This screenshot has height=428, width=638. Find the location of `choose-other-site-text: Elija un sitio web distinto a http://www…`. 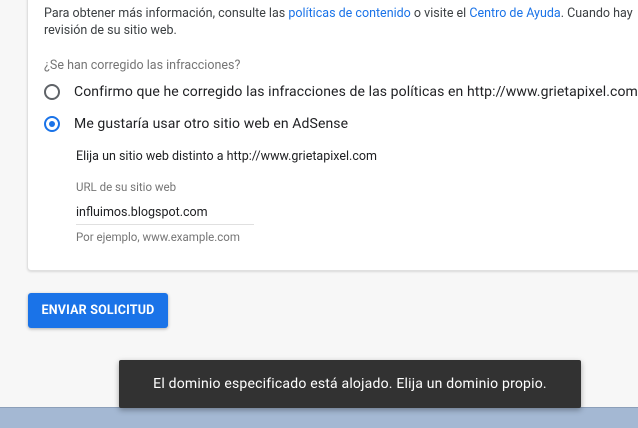

choose-other-site-text: Elija un sitio web distinto a http://www… is located at coordinates (226, 156).